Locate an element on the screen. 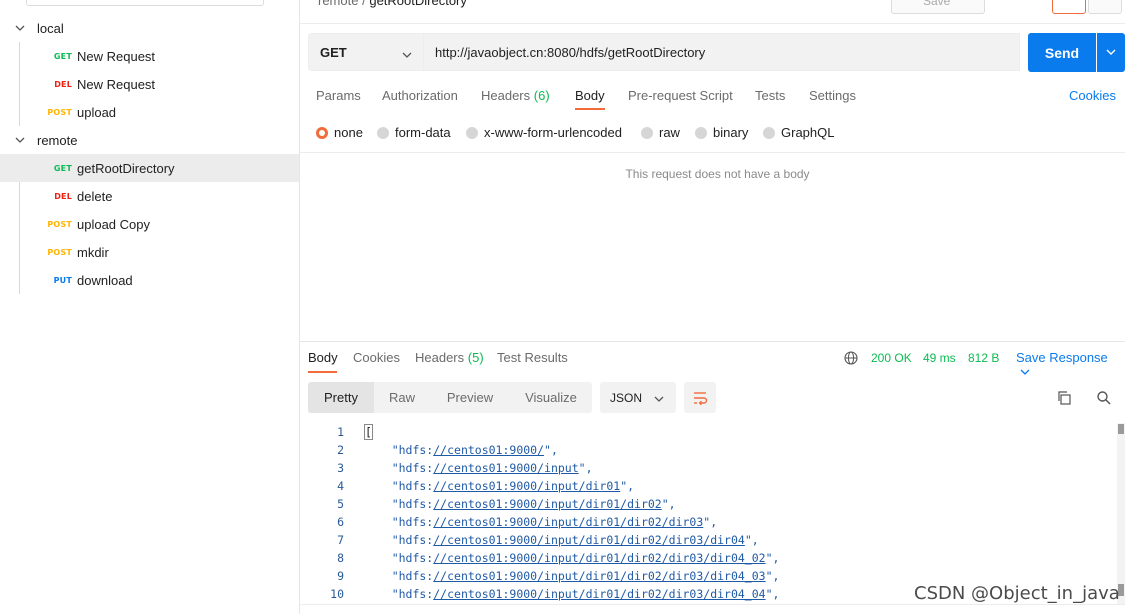 This screenshot has width=1125, height=614. search-icon is located at coordinates (1104, 398).